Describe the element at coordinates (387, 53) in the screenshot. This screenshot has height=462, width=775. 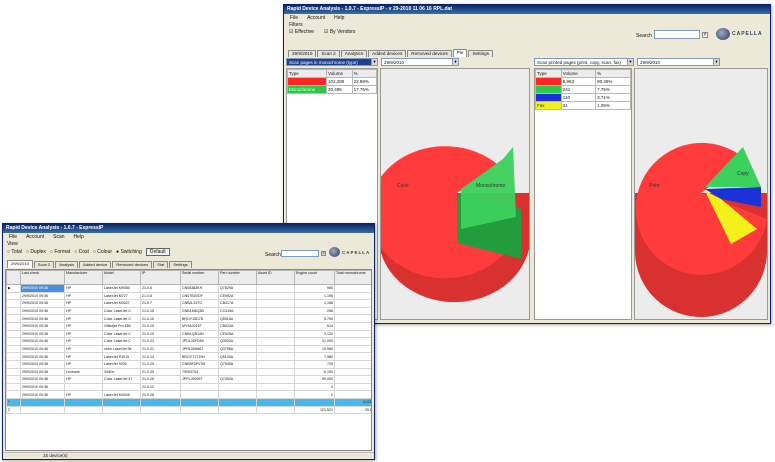
I see `tab-added-devices: Added devices` at that location.